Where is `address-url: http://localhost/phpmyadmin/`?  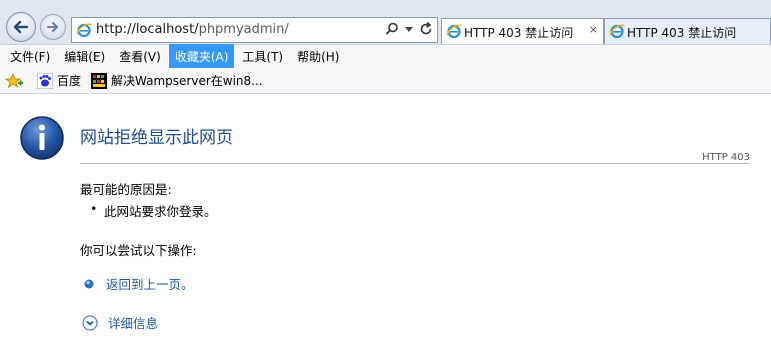 address-url: http://localhost/phpmyadmin/ is located at coordinates (192, 29).